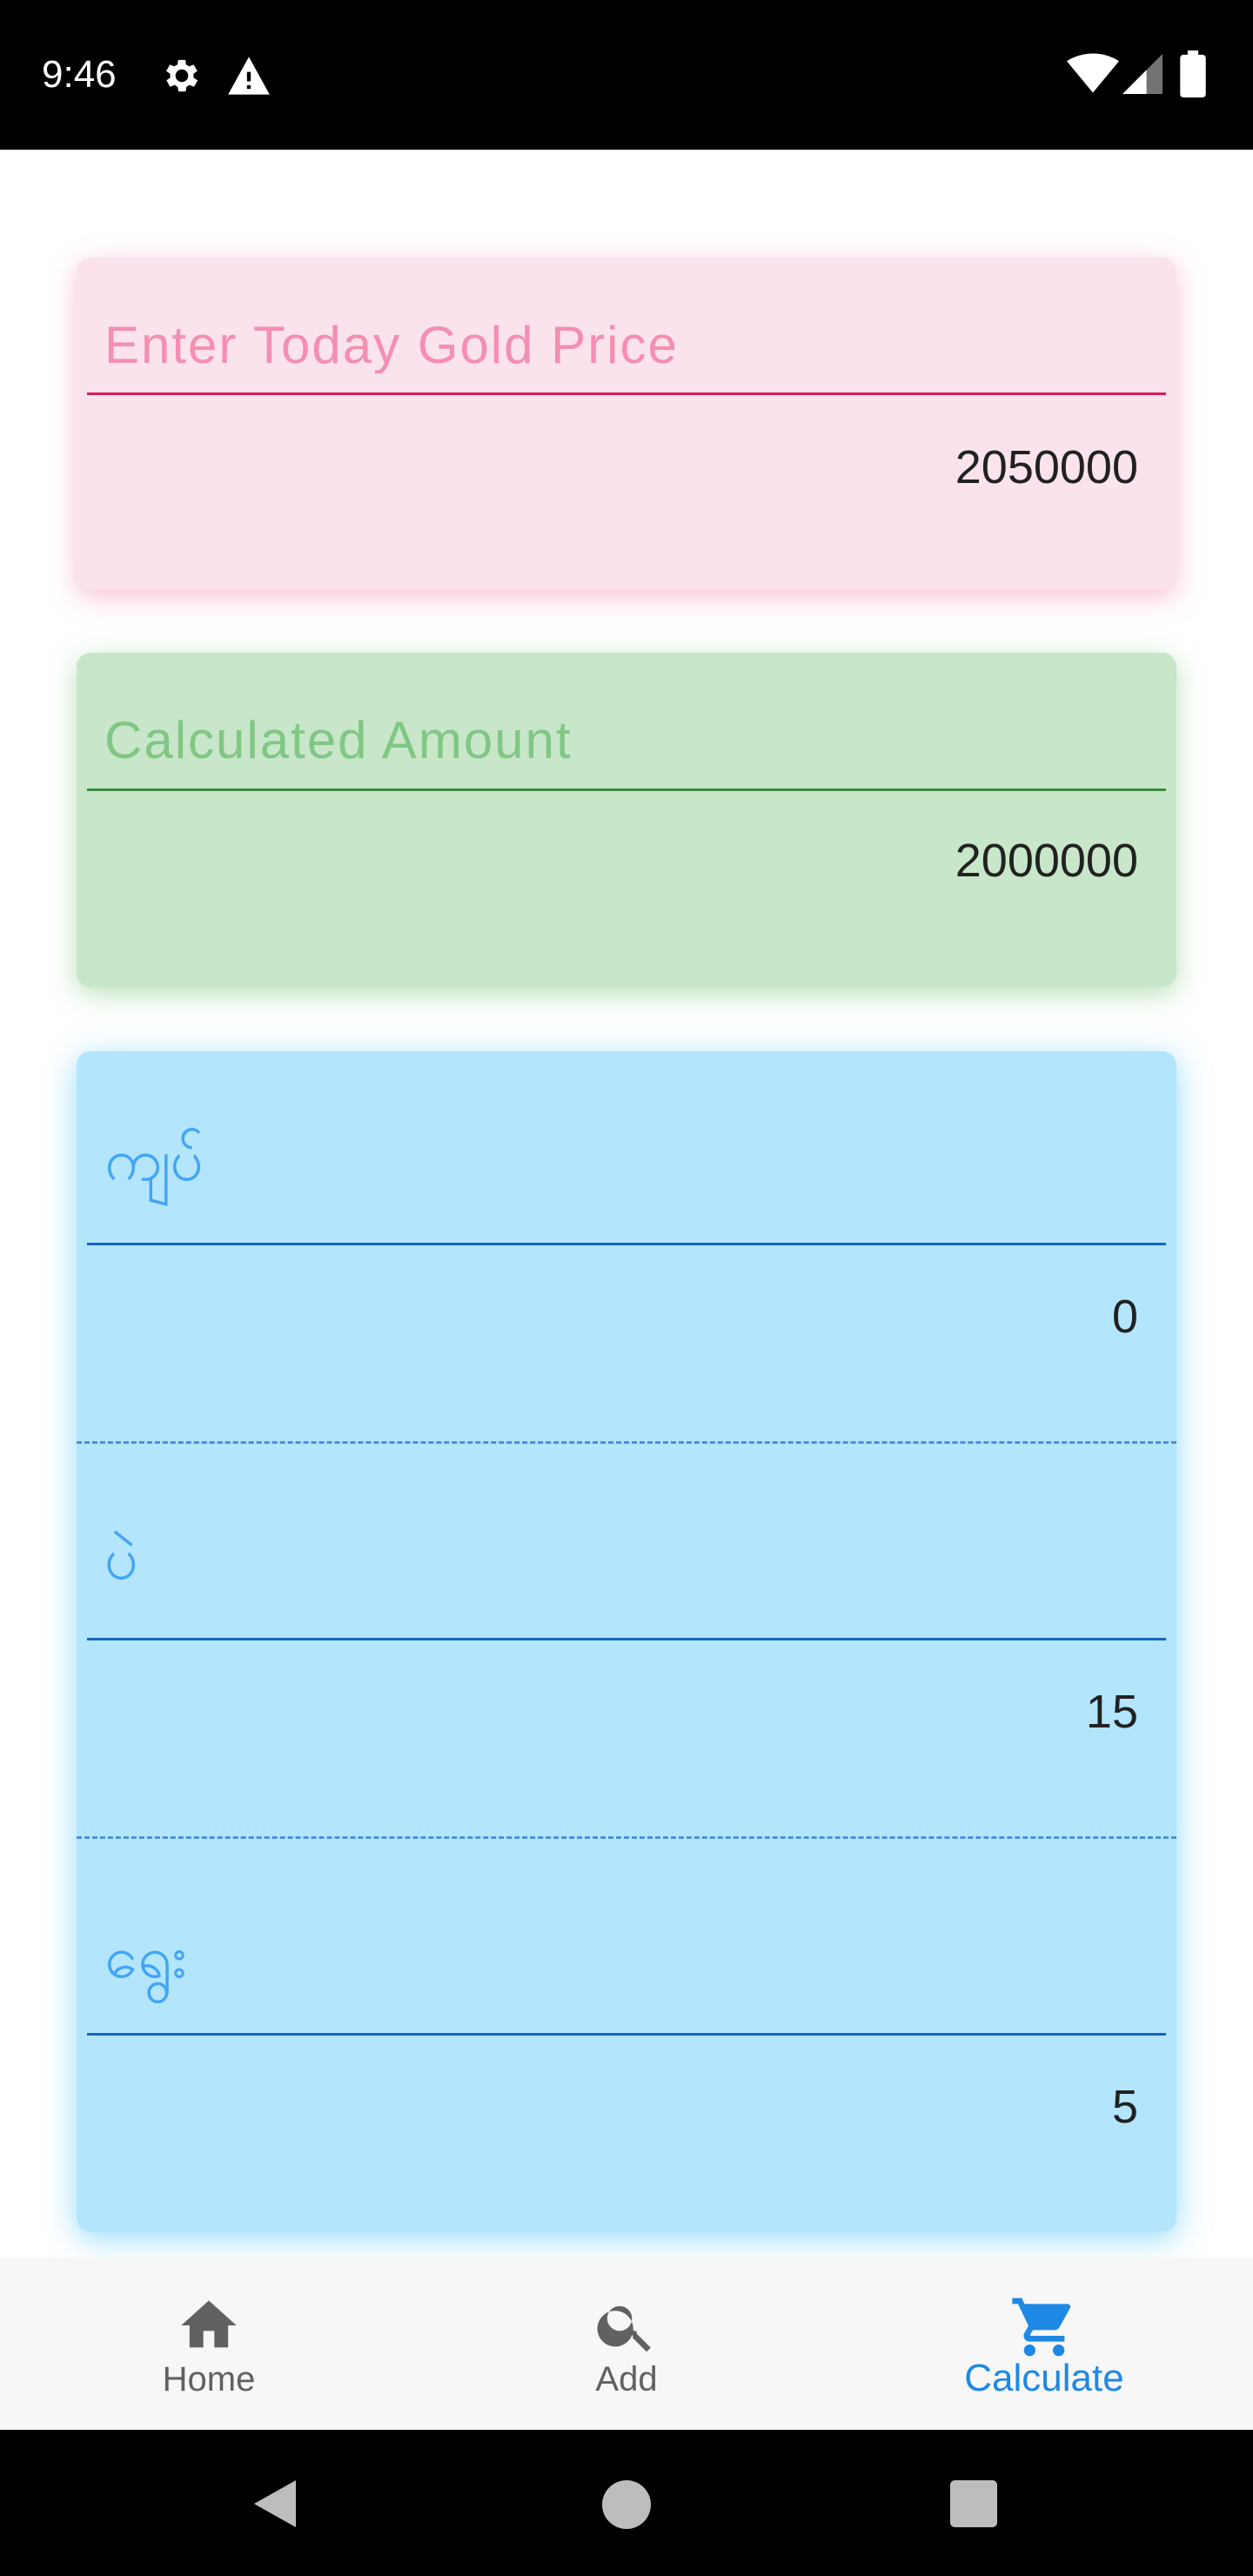 The image size is (1253, 2576). I want to click on wifi-icon, so click(1093, 74).